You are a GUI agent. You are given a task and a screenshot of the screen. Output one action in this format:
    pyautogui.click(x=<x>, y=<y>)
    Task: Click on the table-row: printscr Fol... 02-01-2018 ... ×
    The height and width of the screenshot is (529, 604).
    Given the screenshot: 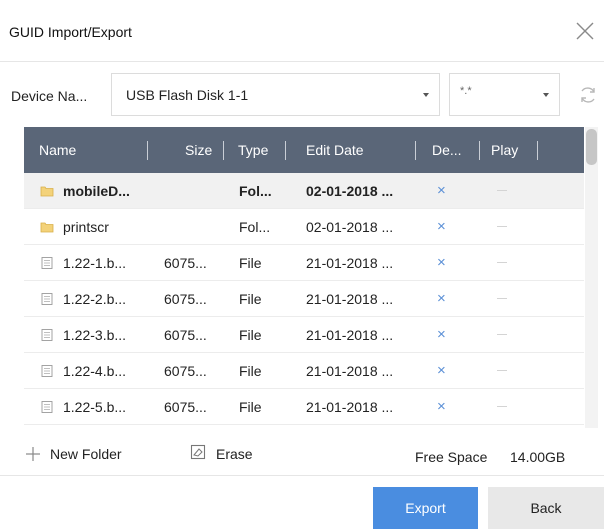 What is the action you would take?
    pyautogui.click(x=304, y=227)
    